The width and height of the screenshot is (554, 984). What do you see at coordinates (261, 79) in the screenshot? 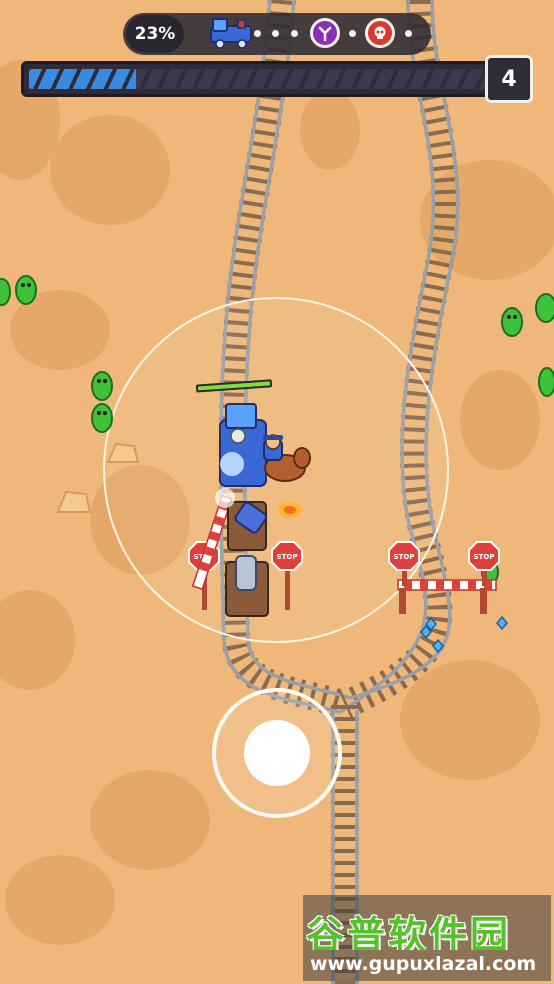
I see `wave-progress-bar` at bounding box center [261, 79].